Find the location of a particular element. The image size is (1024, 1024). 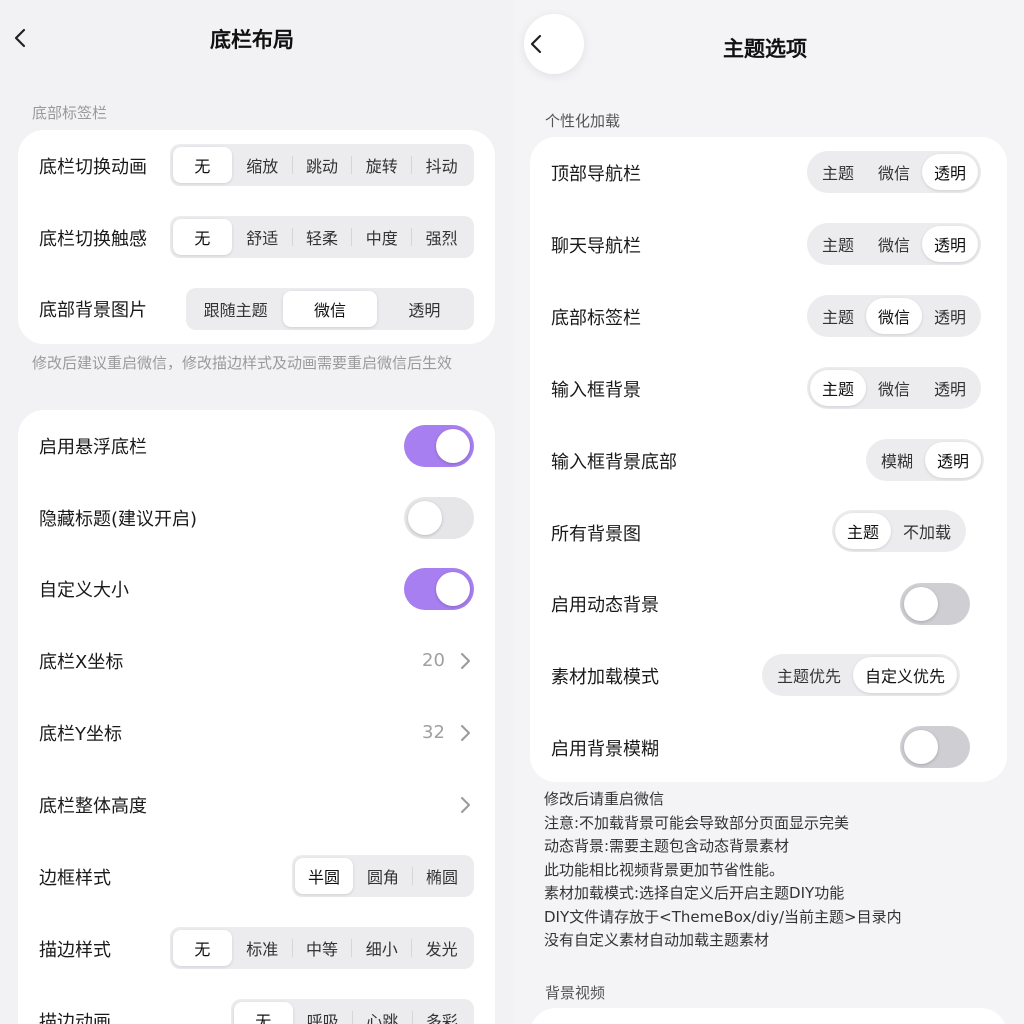

top-nav-label: 顶部导航栏 is located at coordinates (596, 174).